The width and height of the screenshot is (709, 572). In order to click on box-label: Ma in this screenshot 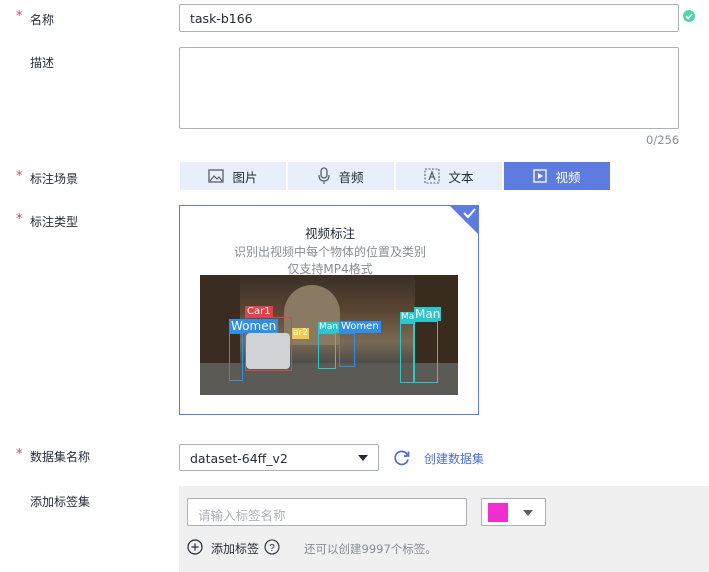, I will do `click(408, 317)`.